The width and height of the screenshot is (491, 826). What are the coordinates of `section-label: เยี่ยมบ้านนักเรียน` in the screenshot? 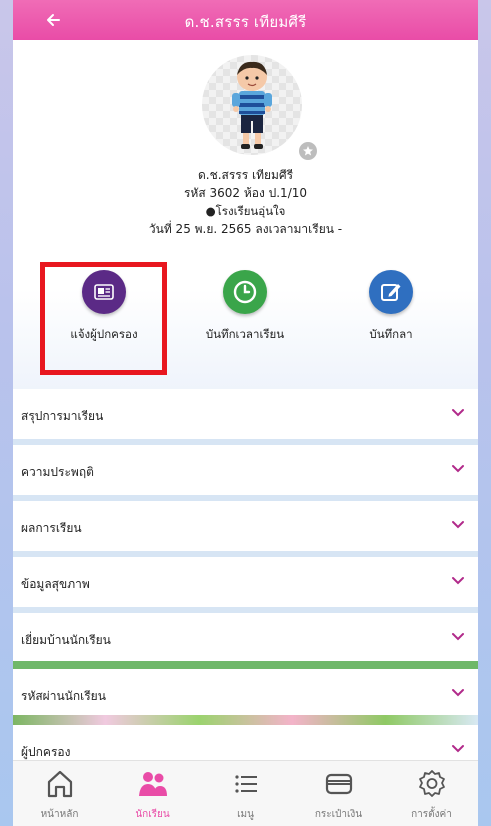 It's located at (66, 640).